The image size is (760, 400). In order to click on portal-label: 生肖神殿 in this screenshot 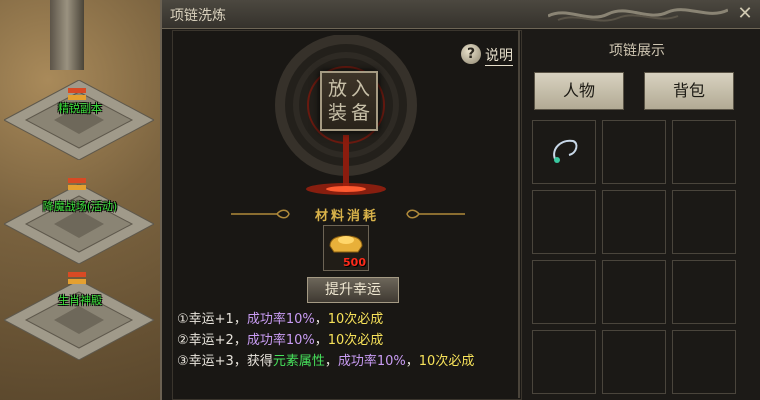, I will do `click(80, 300)`.